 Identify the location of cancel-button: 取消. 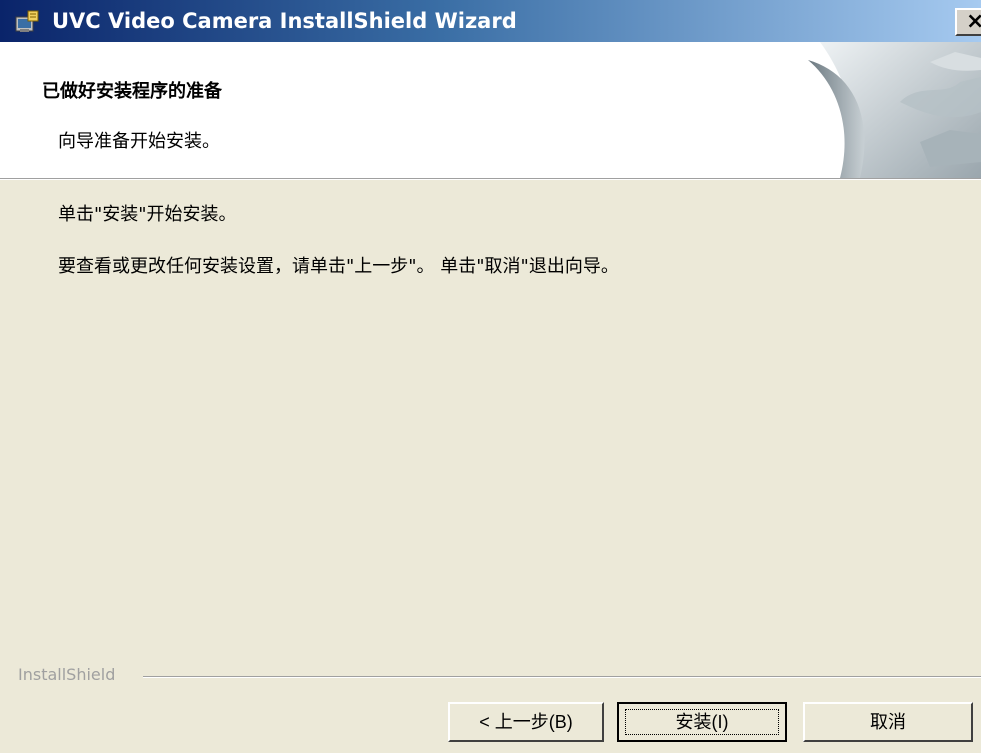
(888, 722).